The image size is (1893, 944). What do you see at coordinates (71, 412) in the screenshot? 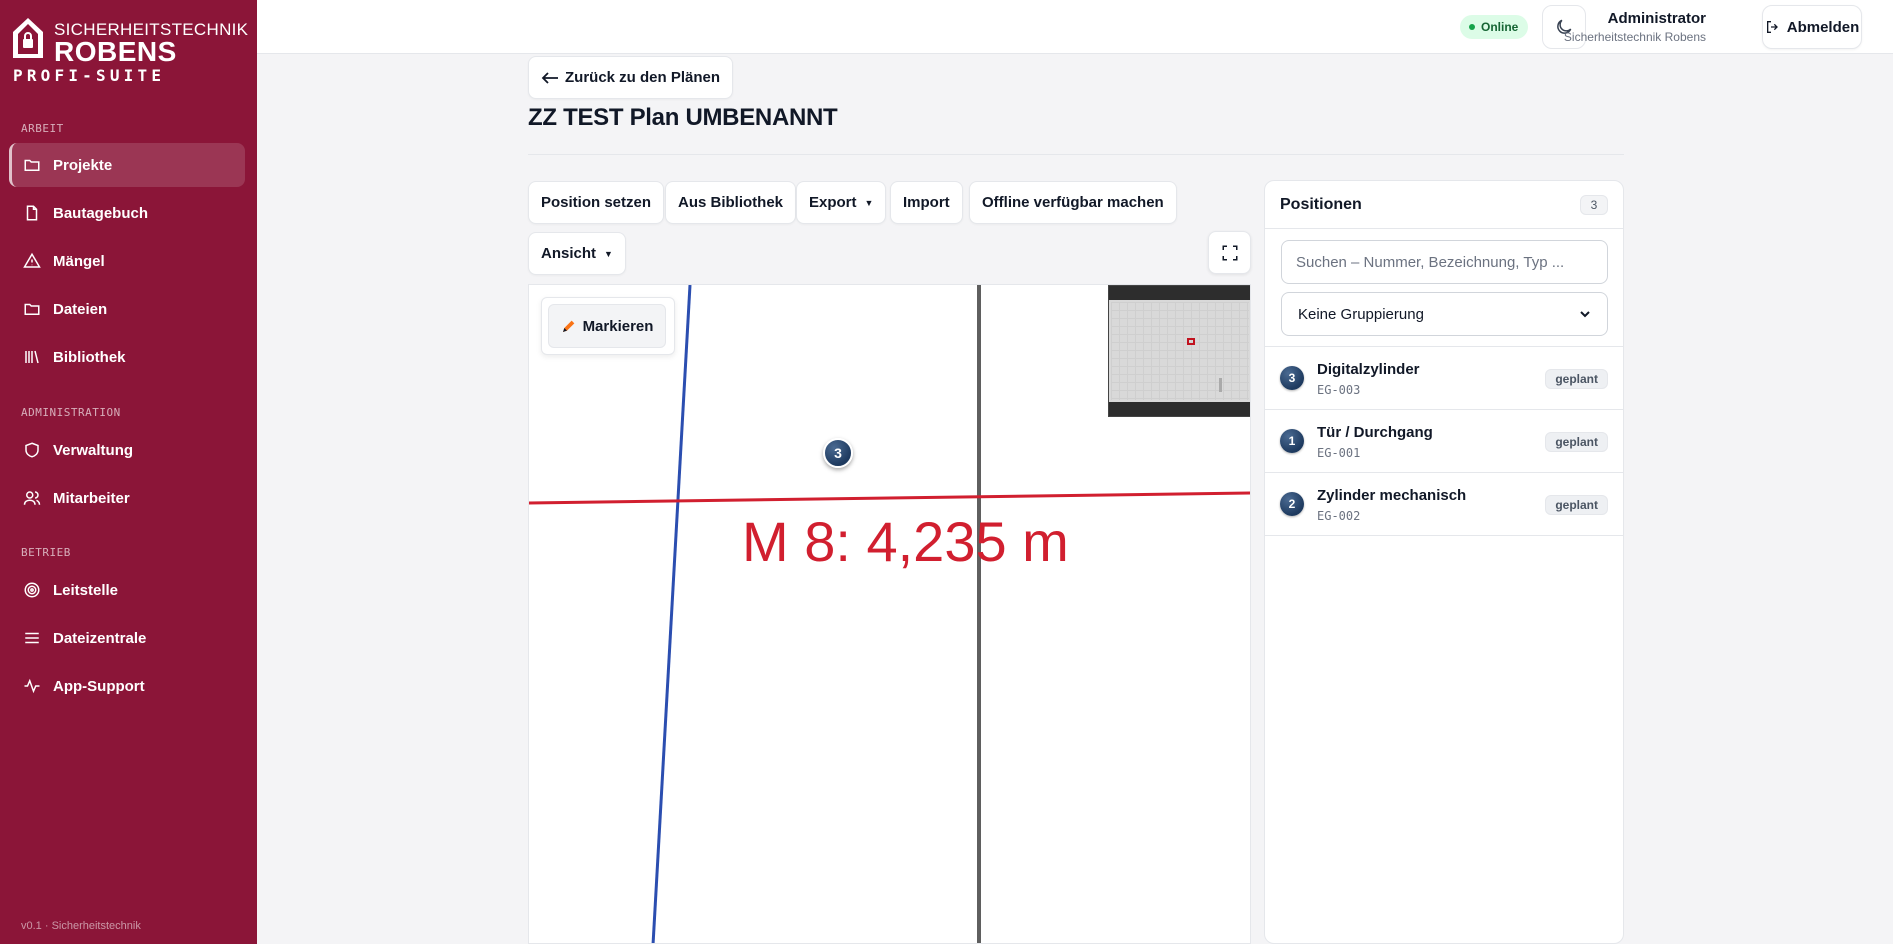
I see `nav-section-administration: ADMINISTRATION` at bounding box center [71, 412].